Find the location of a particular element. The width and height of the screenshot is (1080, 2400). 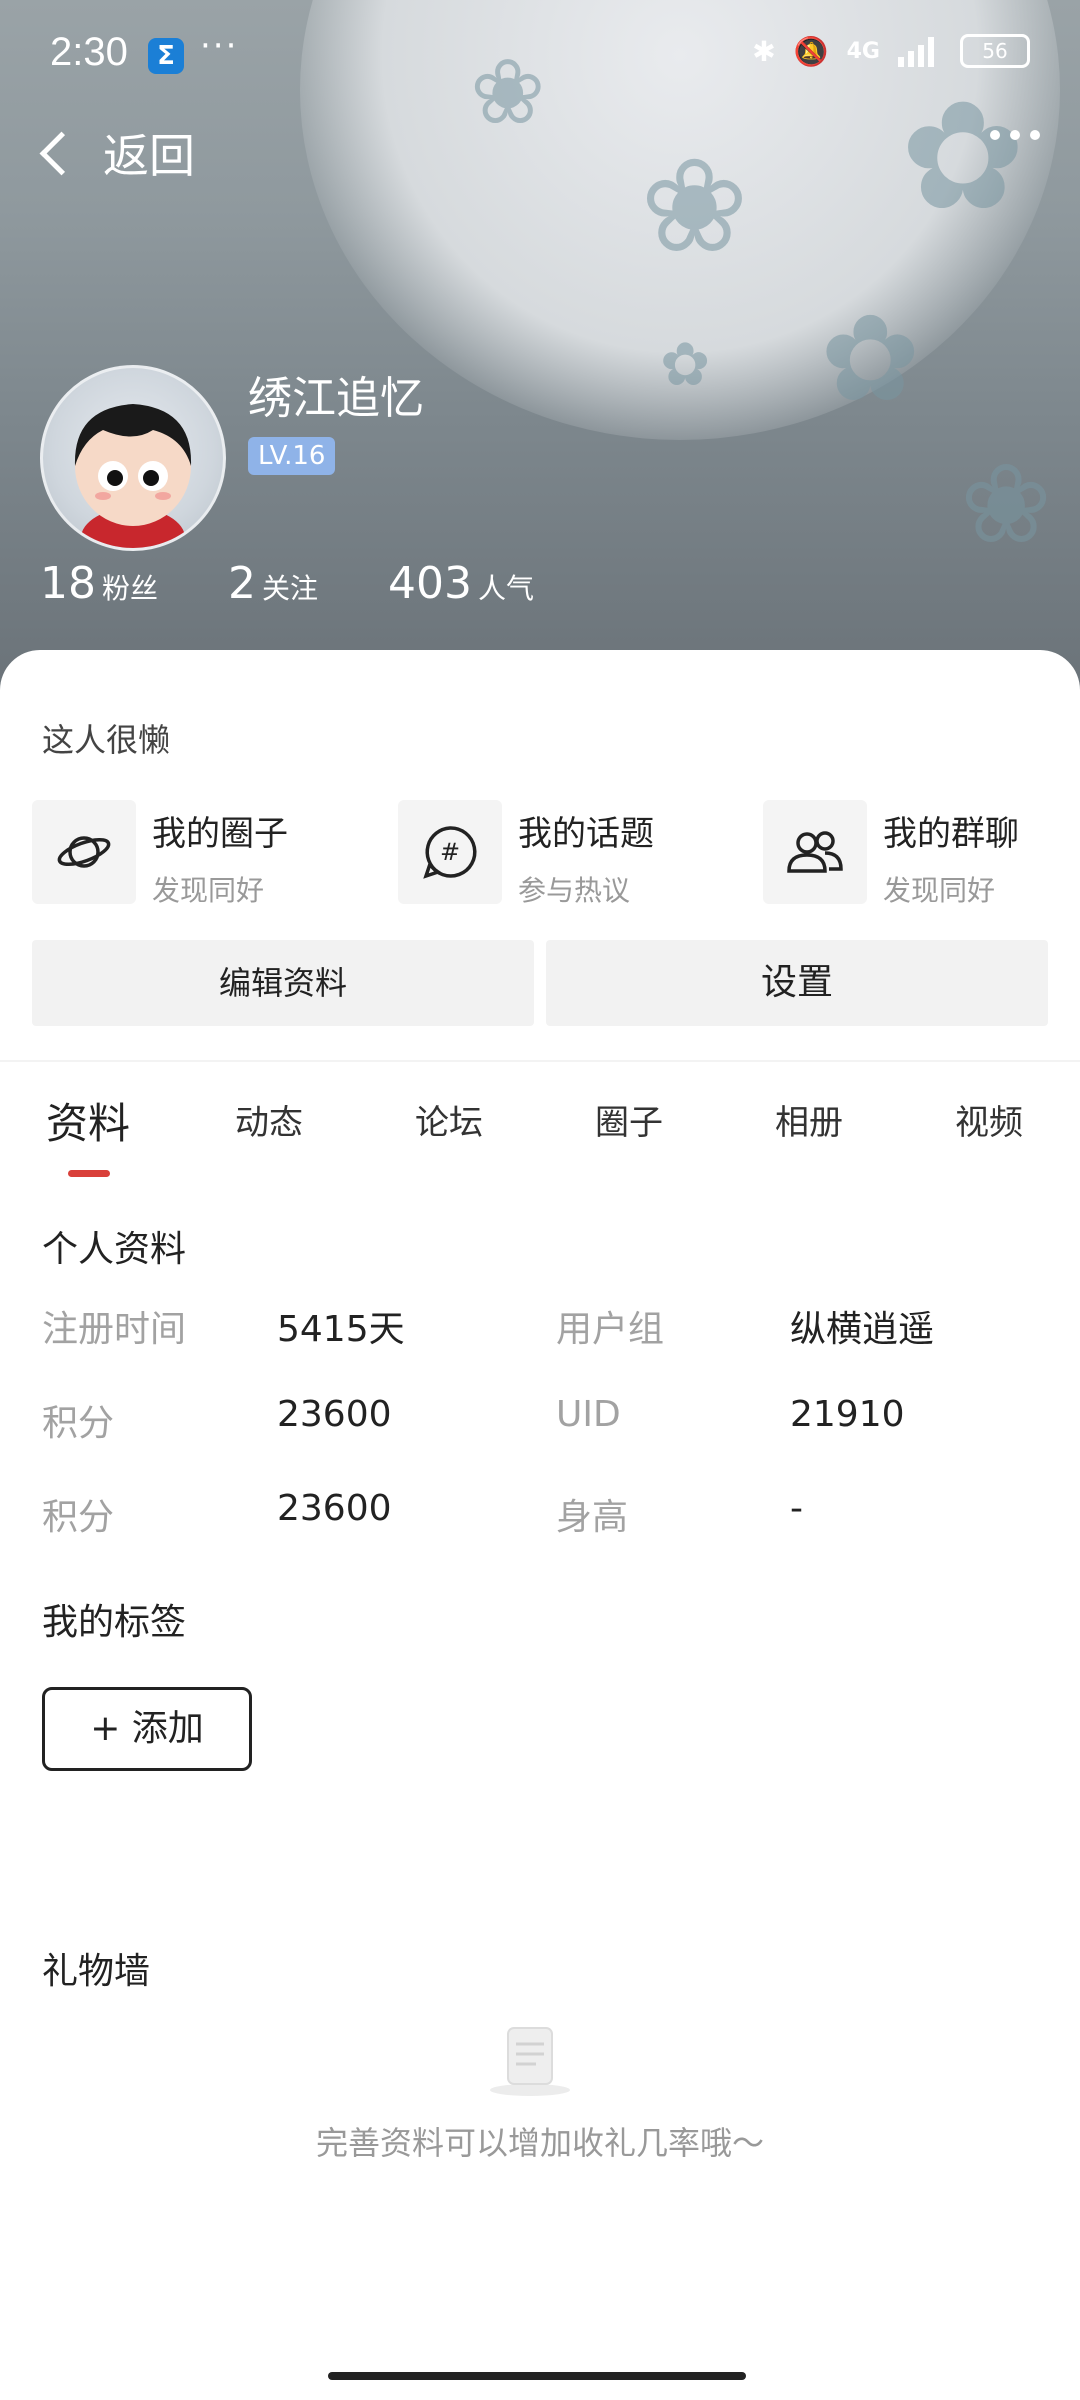

hashtag-bubble-icon: # is located at coordinates (450, 852).